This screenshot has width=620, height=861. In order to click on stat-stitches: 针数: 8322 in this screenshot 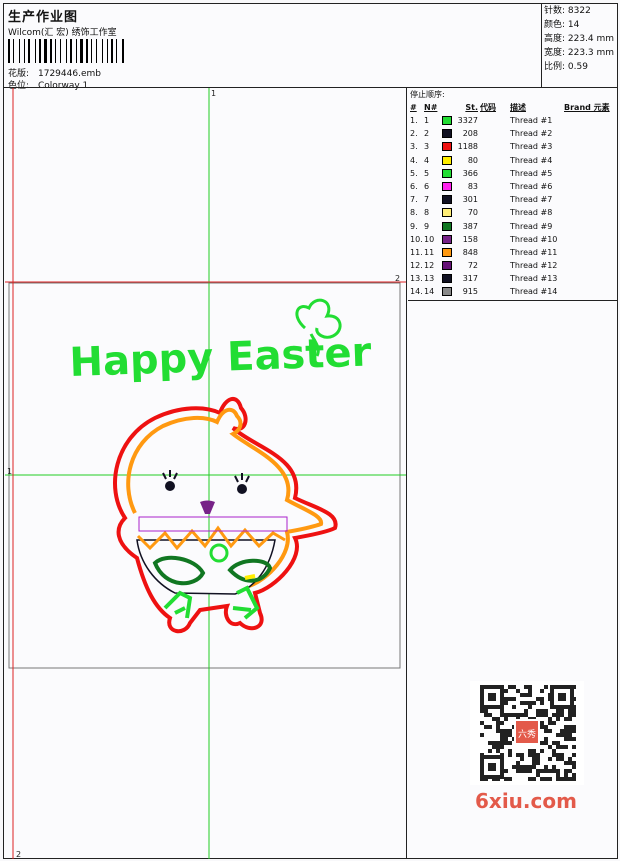, I will do `click(567, 11)`.